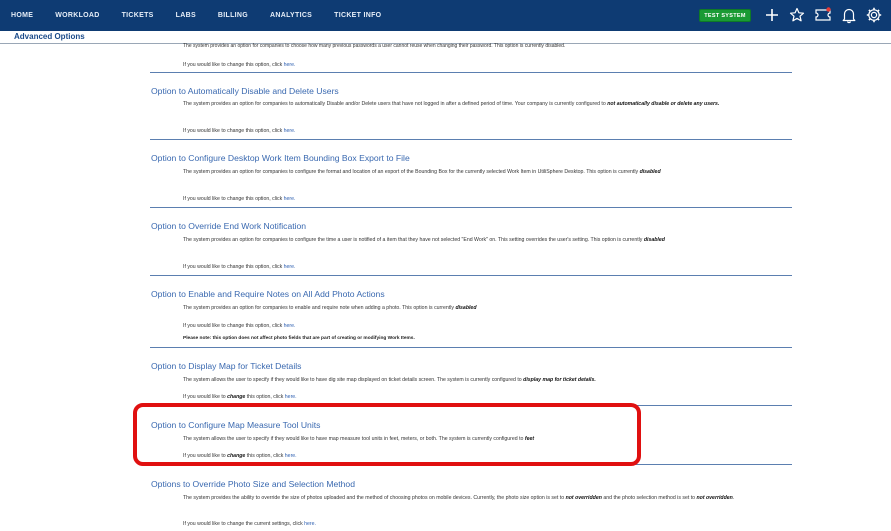 Image resolution: width=891 pixels, height=531 pixels. Describe the element at coordinates (138, 15) in the screenshot. I see `nav-tickets: TICKETS` at that location.